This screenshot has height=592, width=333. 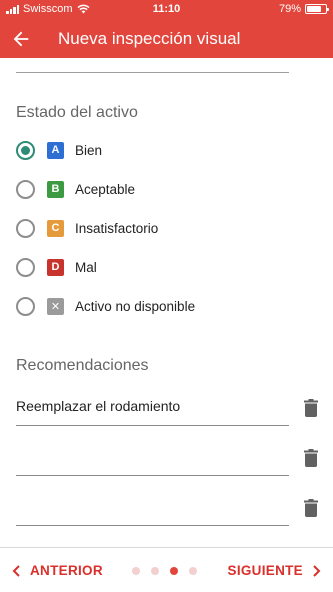 What do you see at coordinates (55, 189) in the screenshot?
I see `badge-b: B` at bounding box center [55, 189].